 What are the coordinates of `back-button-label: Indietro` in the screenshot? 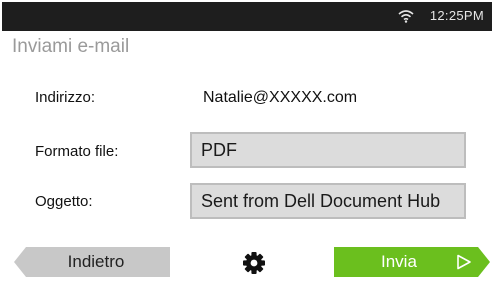 It's located at (96, 261).